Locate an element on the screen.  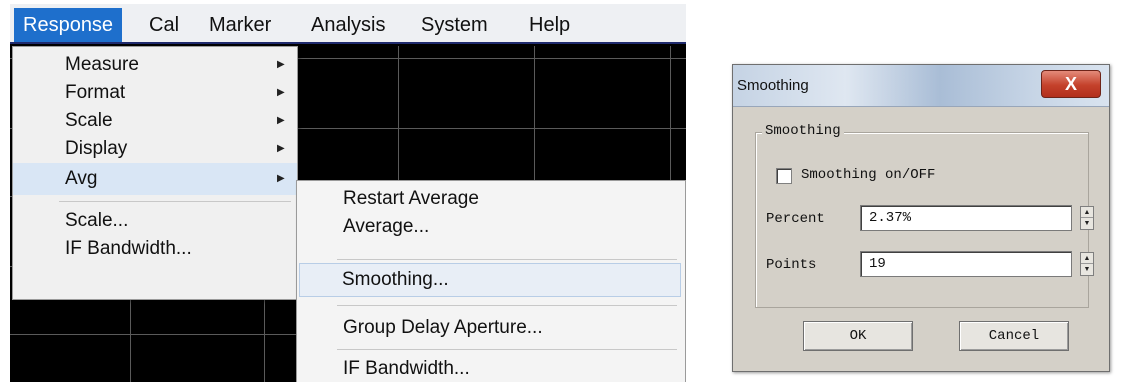
close-button: X is located at coordinates (1071, 84).